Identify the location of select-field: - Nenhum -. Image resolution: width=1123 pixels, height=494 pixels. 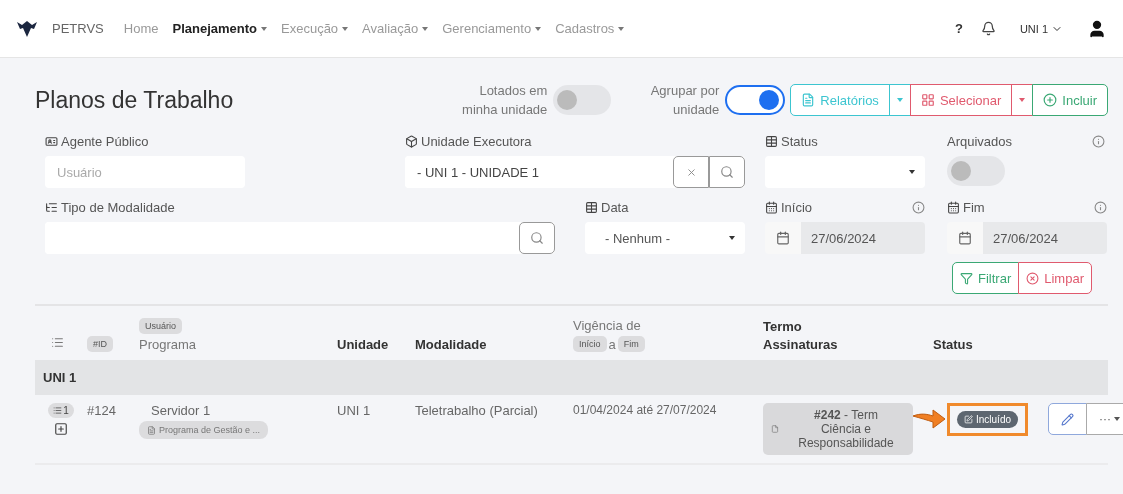
(665, 238).